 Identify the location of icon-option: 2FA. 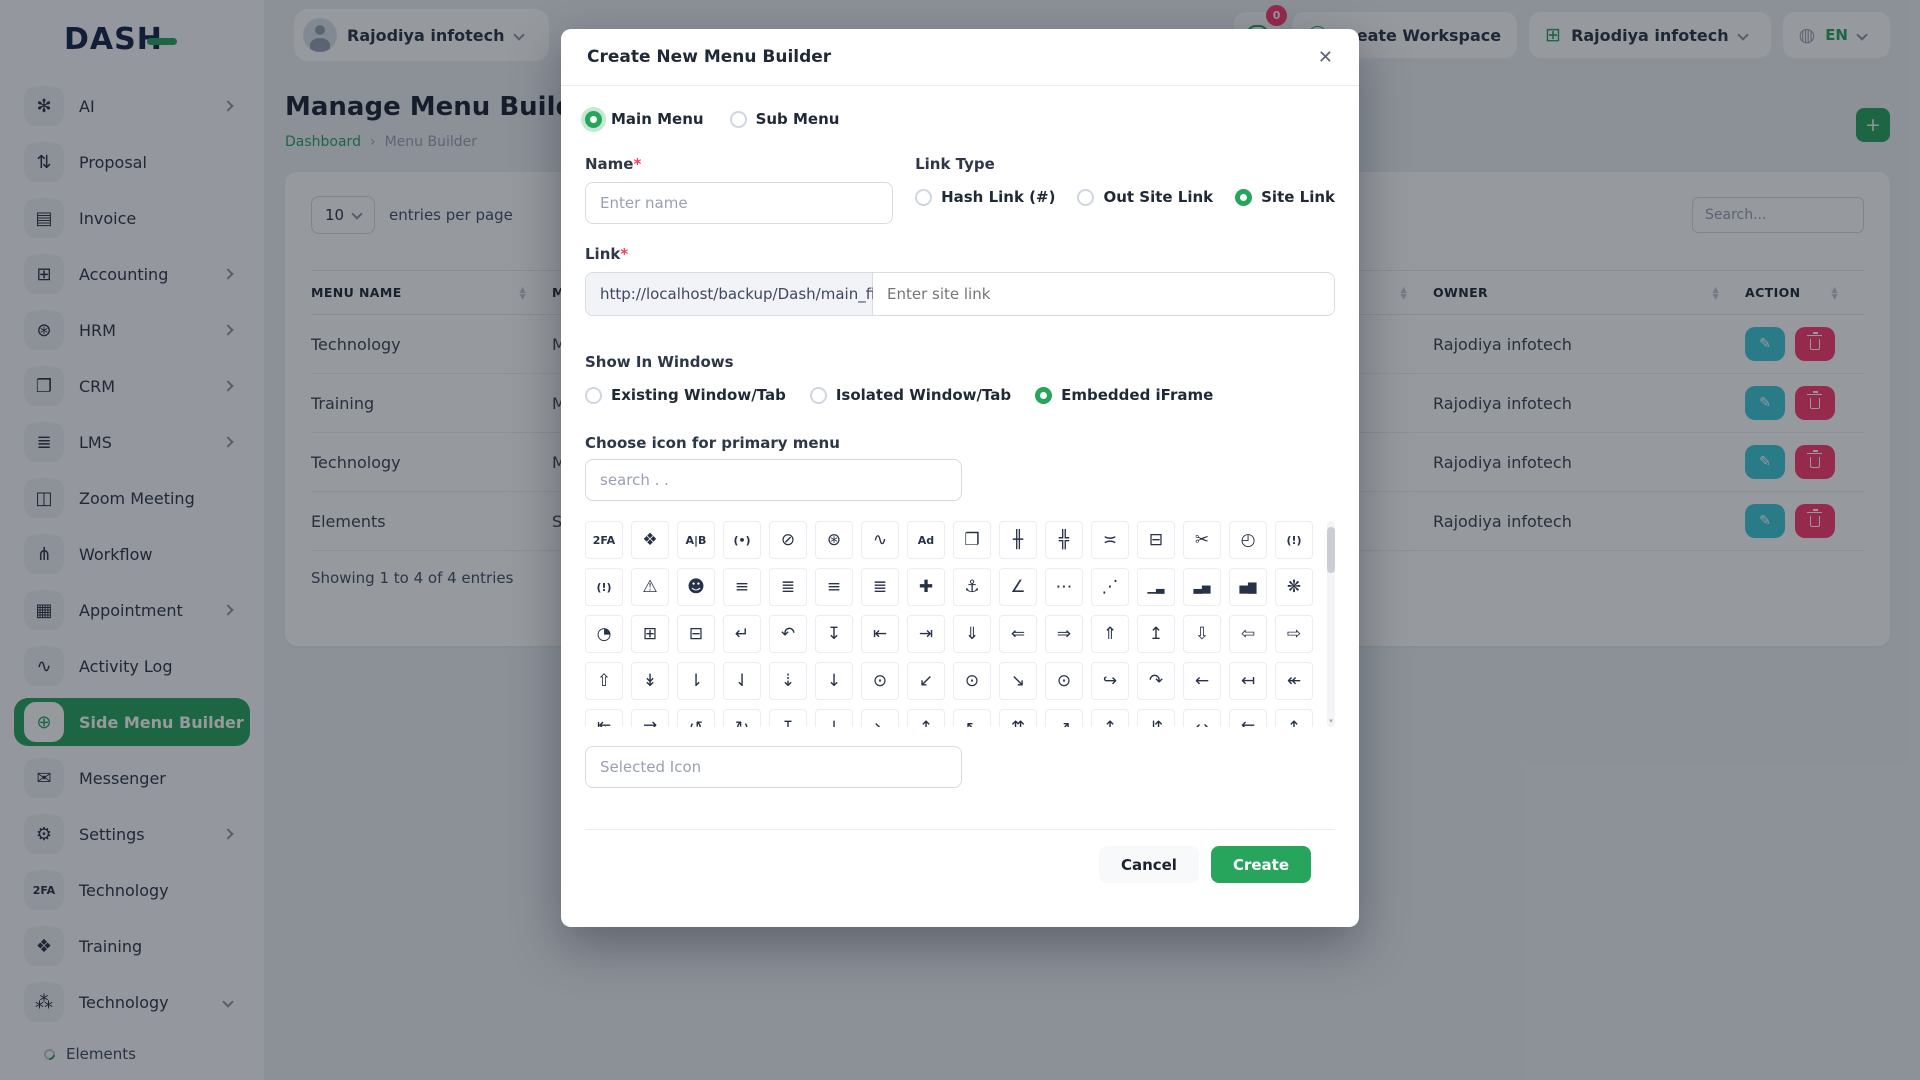
(604, 540).